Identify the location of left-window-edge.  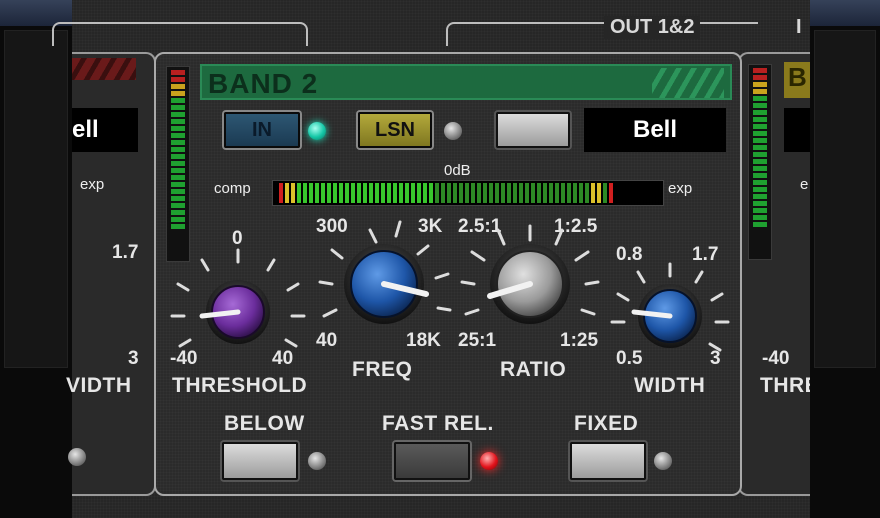
(36, 259).